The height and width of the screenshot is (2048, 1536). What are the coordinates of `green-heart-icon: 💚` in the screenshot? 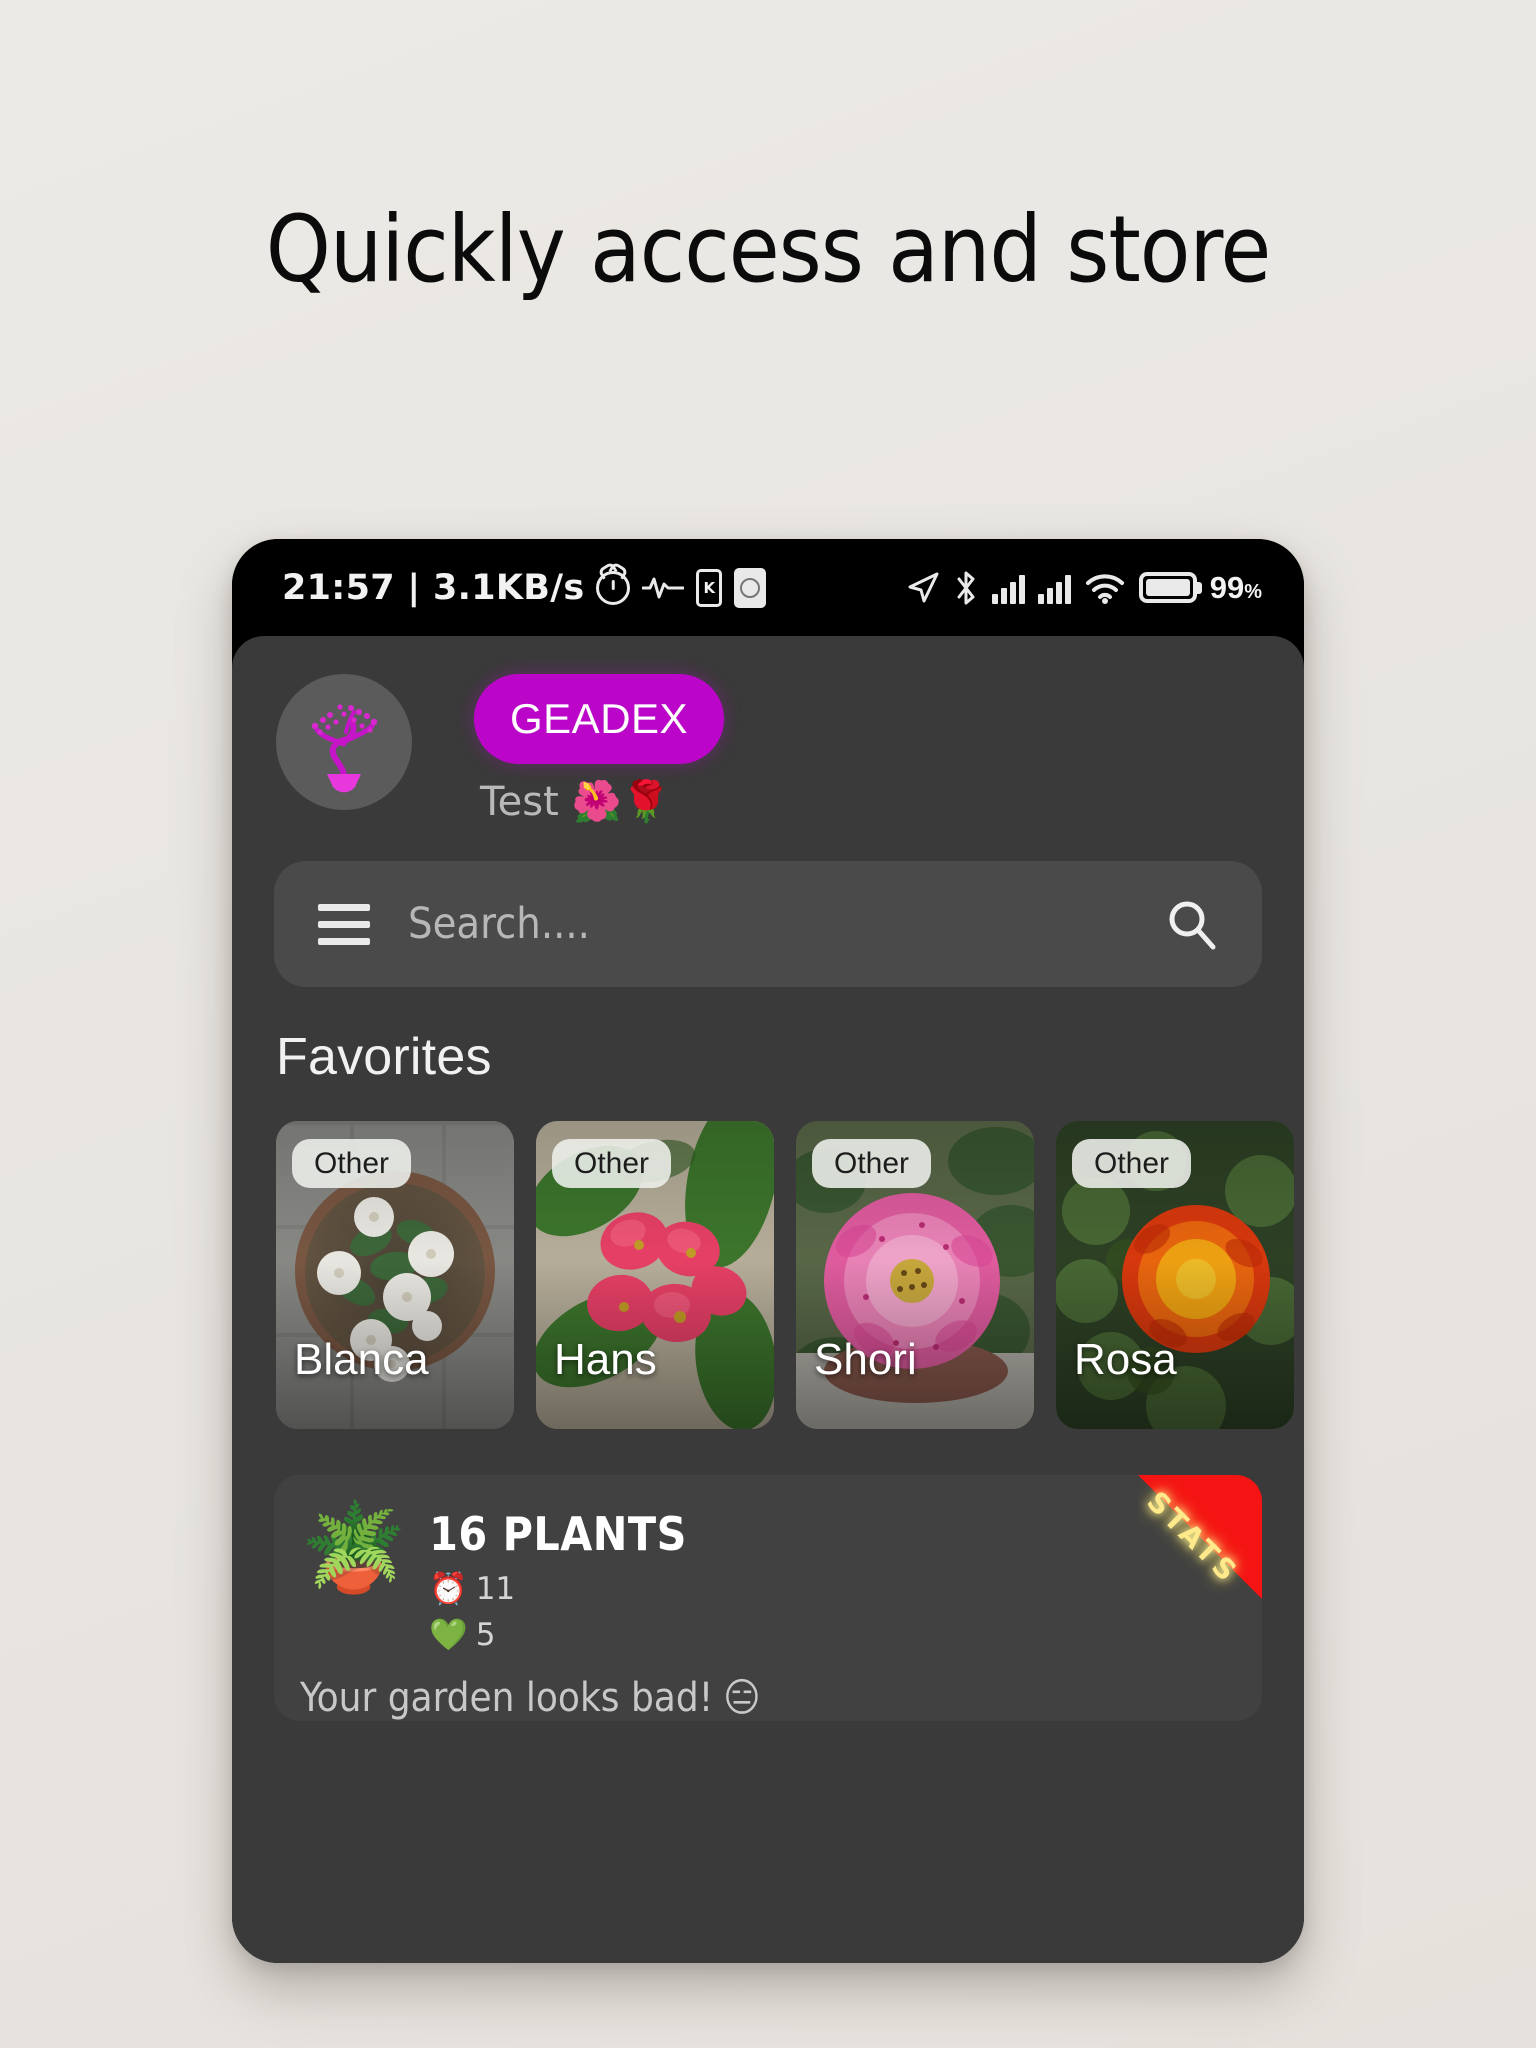 It's located at (448, 1635).